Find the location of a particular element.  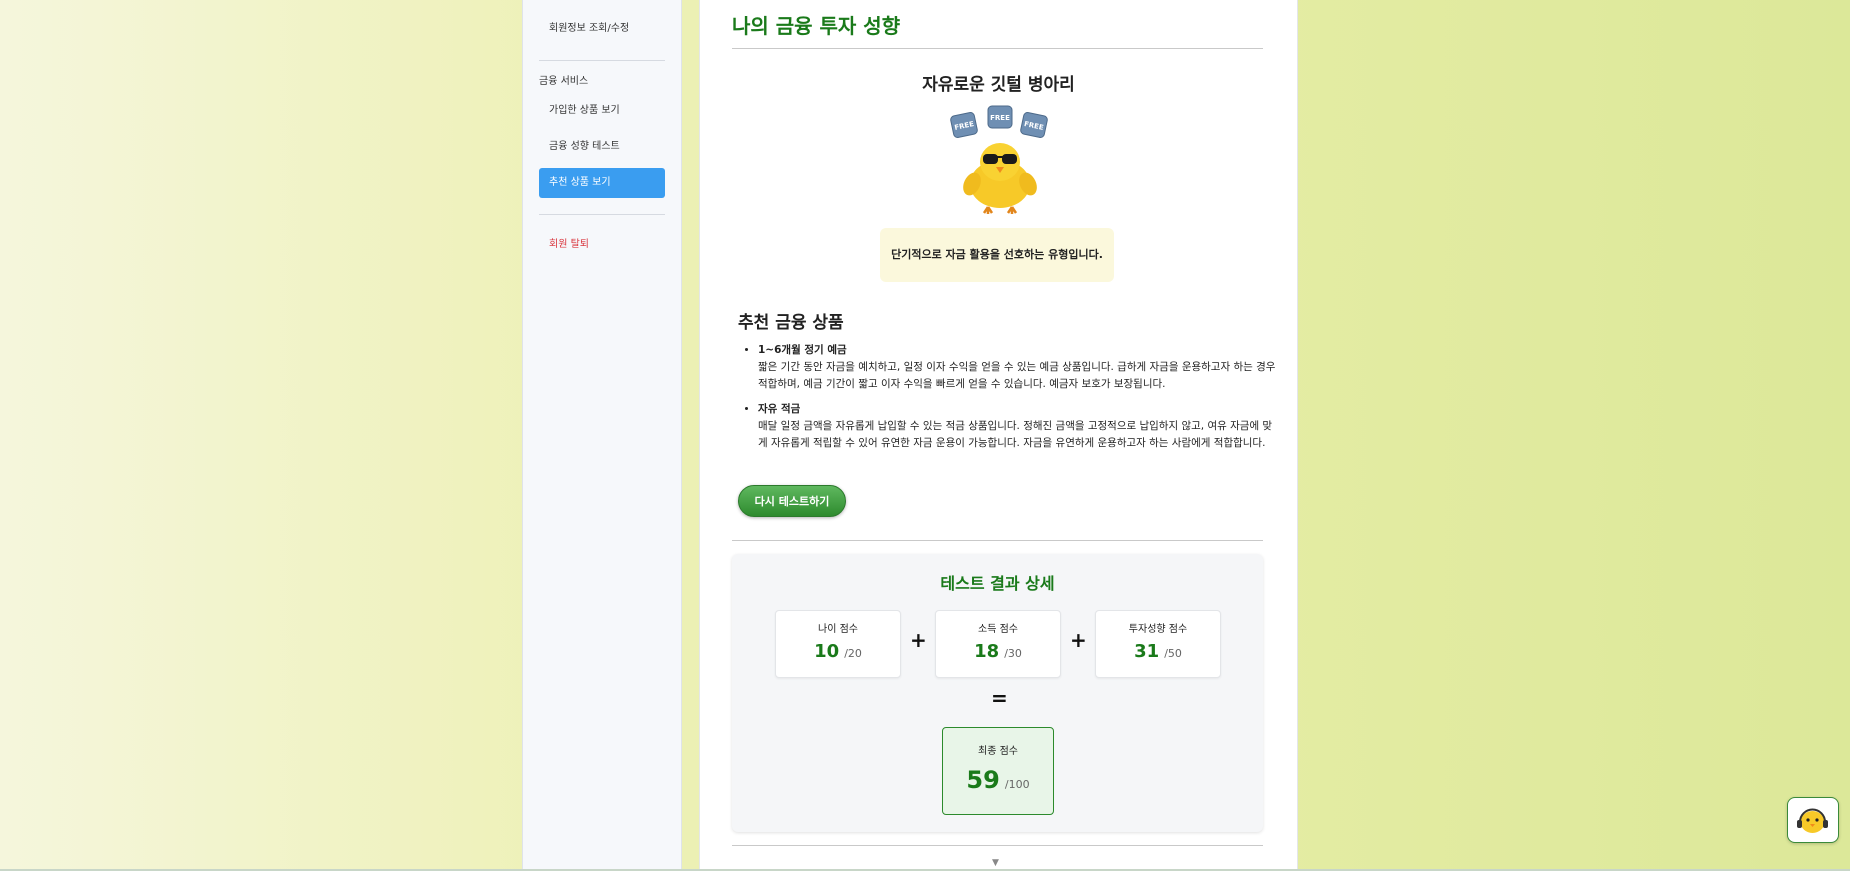

sidebar-item-joined-products: 가입한 상품 보기 is located at coordinates (602, 111).